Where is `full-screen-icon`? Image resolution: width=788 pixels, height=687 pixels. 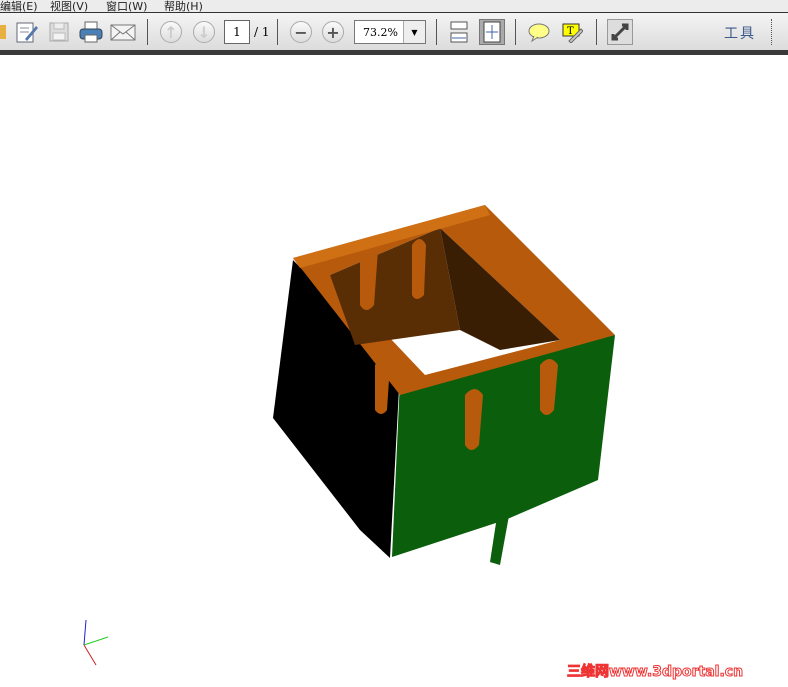 full-screen-icon is located at coordinates (620, 32).